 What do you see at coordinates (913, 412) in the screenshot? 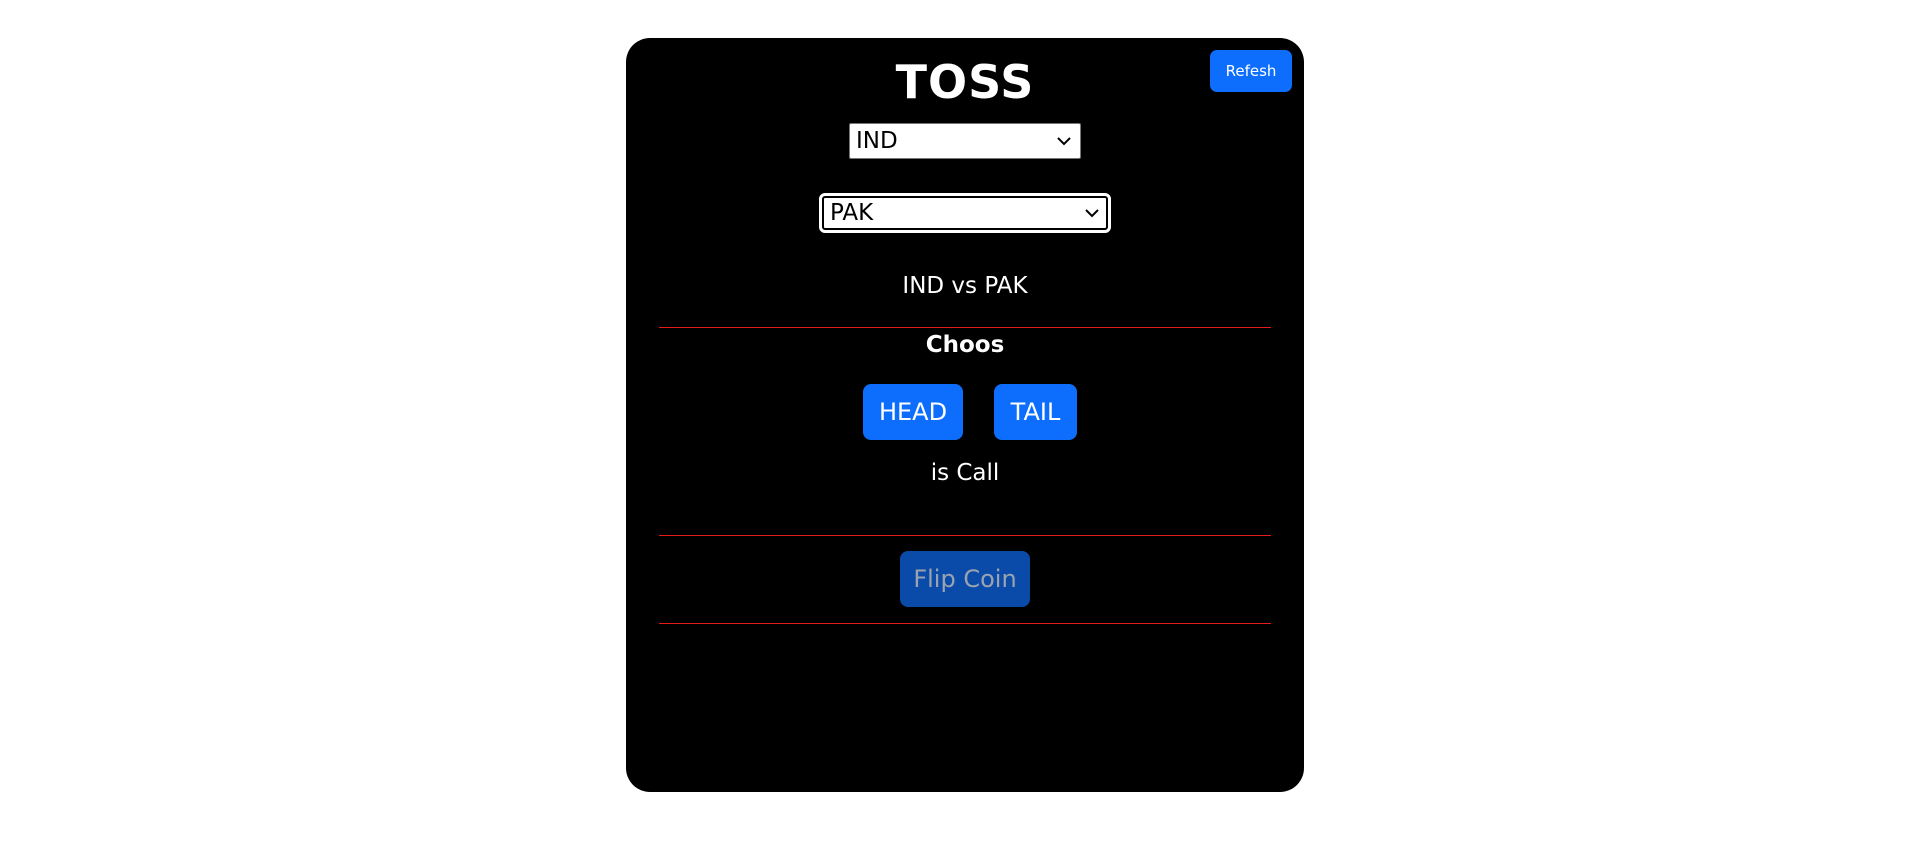
I see `head-button: HEAD` at bounding box center [913, 412].